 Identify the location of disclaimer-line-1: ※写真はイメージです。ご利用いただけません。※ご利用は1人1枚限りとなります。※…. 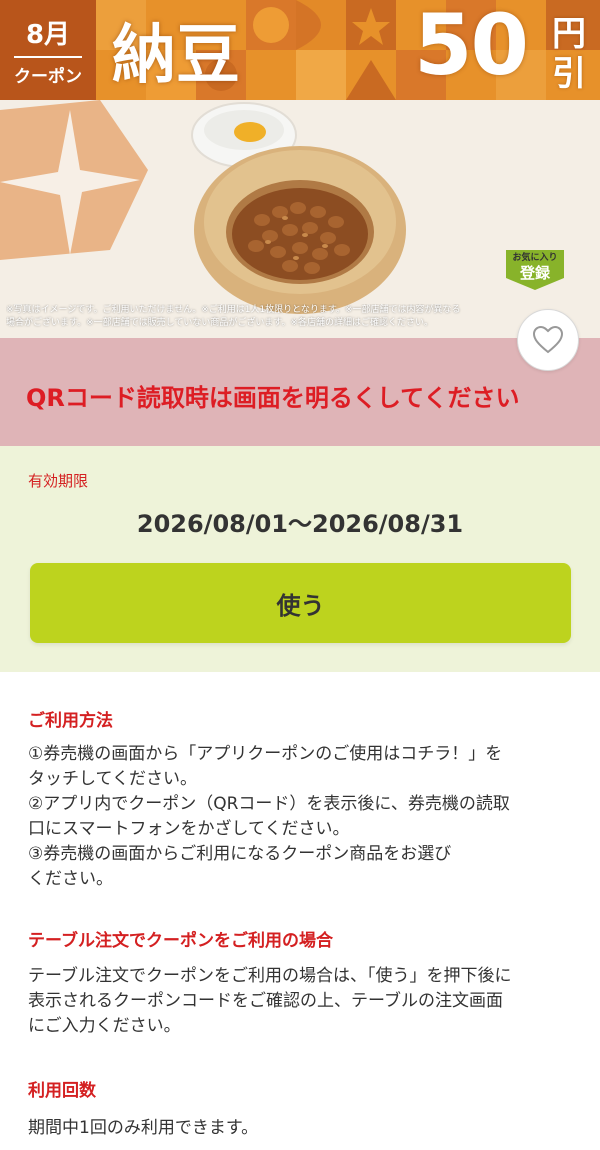
(233, 310).